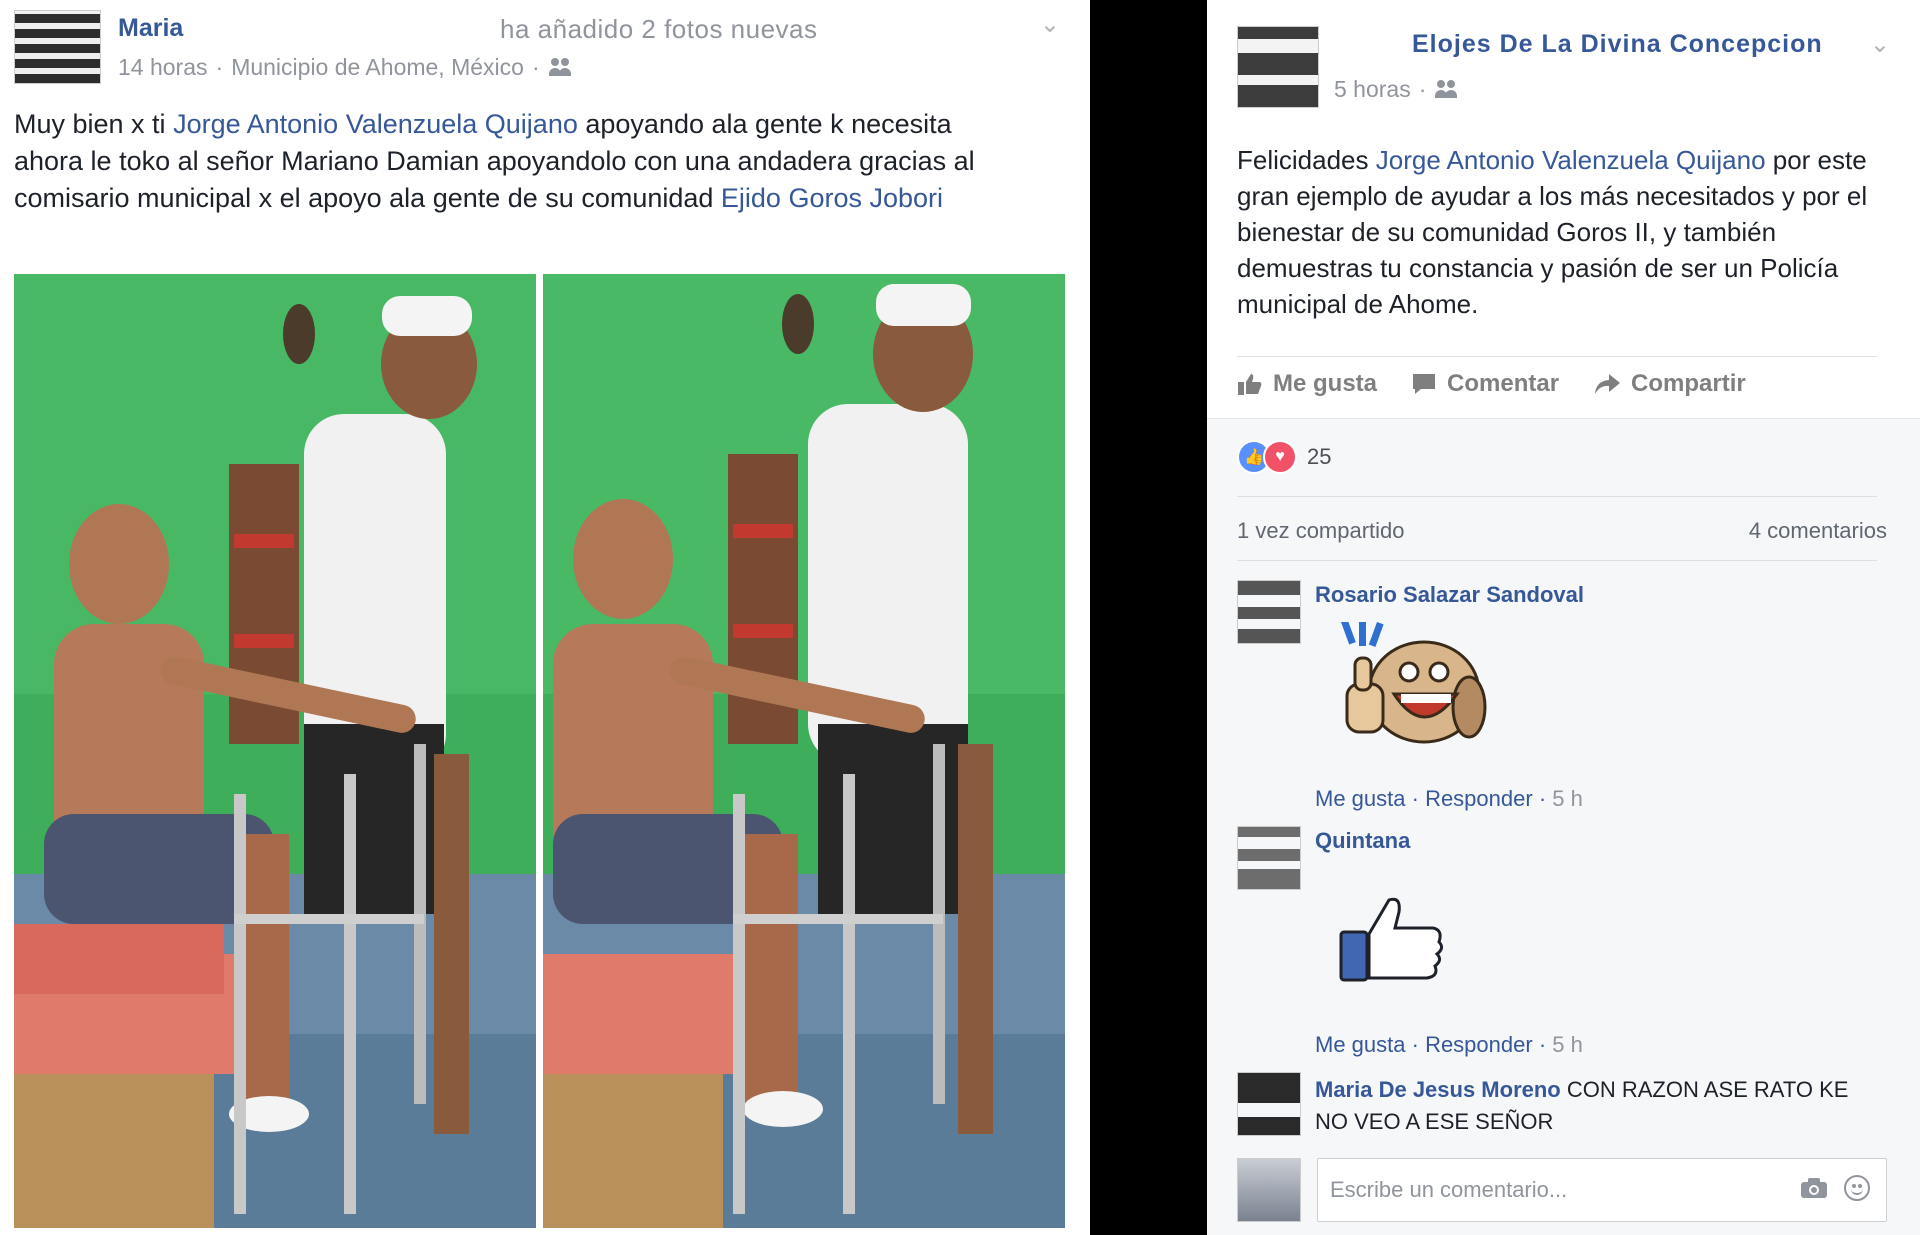 The width and height of the screenshot is (1920, 1235). What do you see at coordinates (1545, 1190) in the screenshot?
I see `comment-input` at bounding box center [1545, 1190].